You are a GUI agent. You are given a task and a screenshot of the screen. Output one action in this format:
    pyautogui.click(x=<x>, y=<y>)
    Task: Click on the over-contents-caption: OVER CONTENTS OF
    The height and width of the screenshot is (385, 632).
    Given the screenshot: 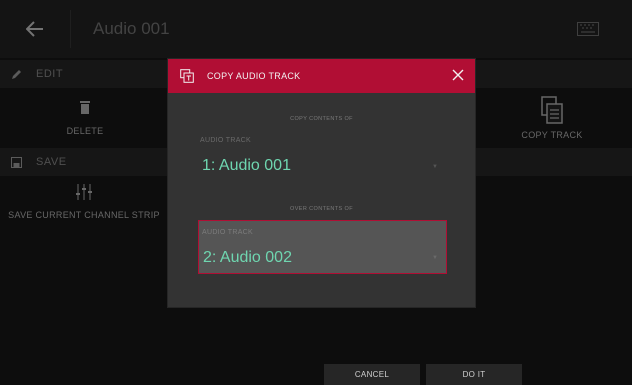 What is the action you would take?
    pyautogui.click(x=321, y=209)
    